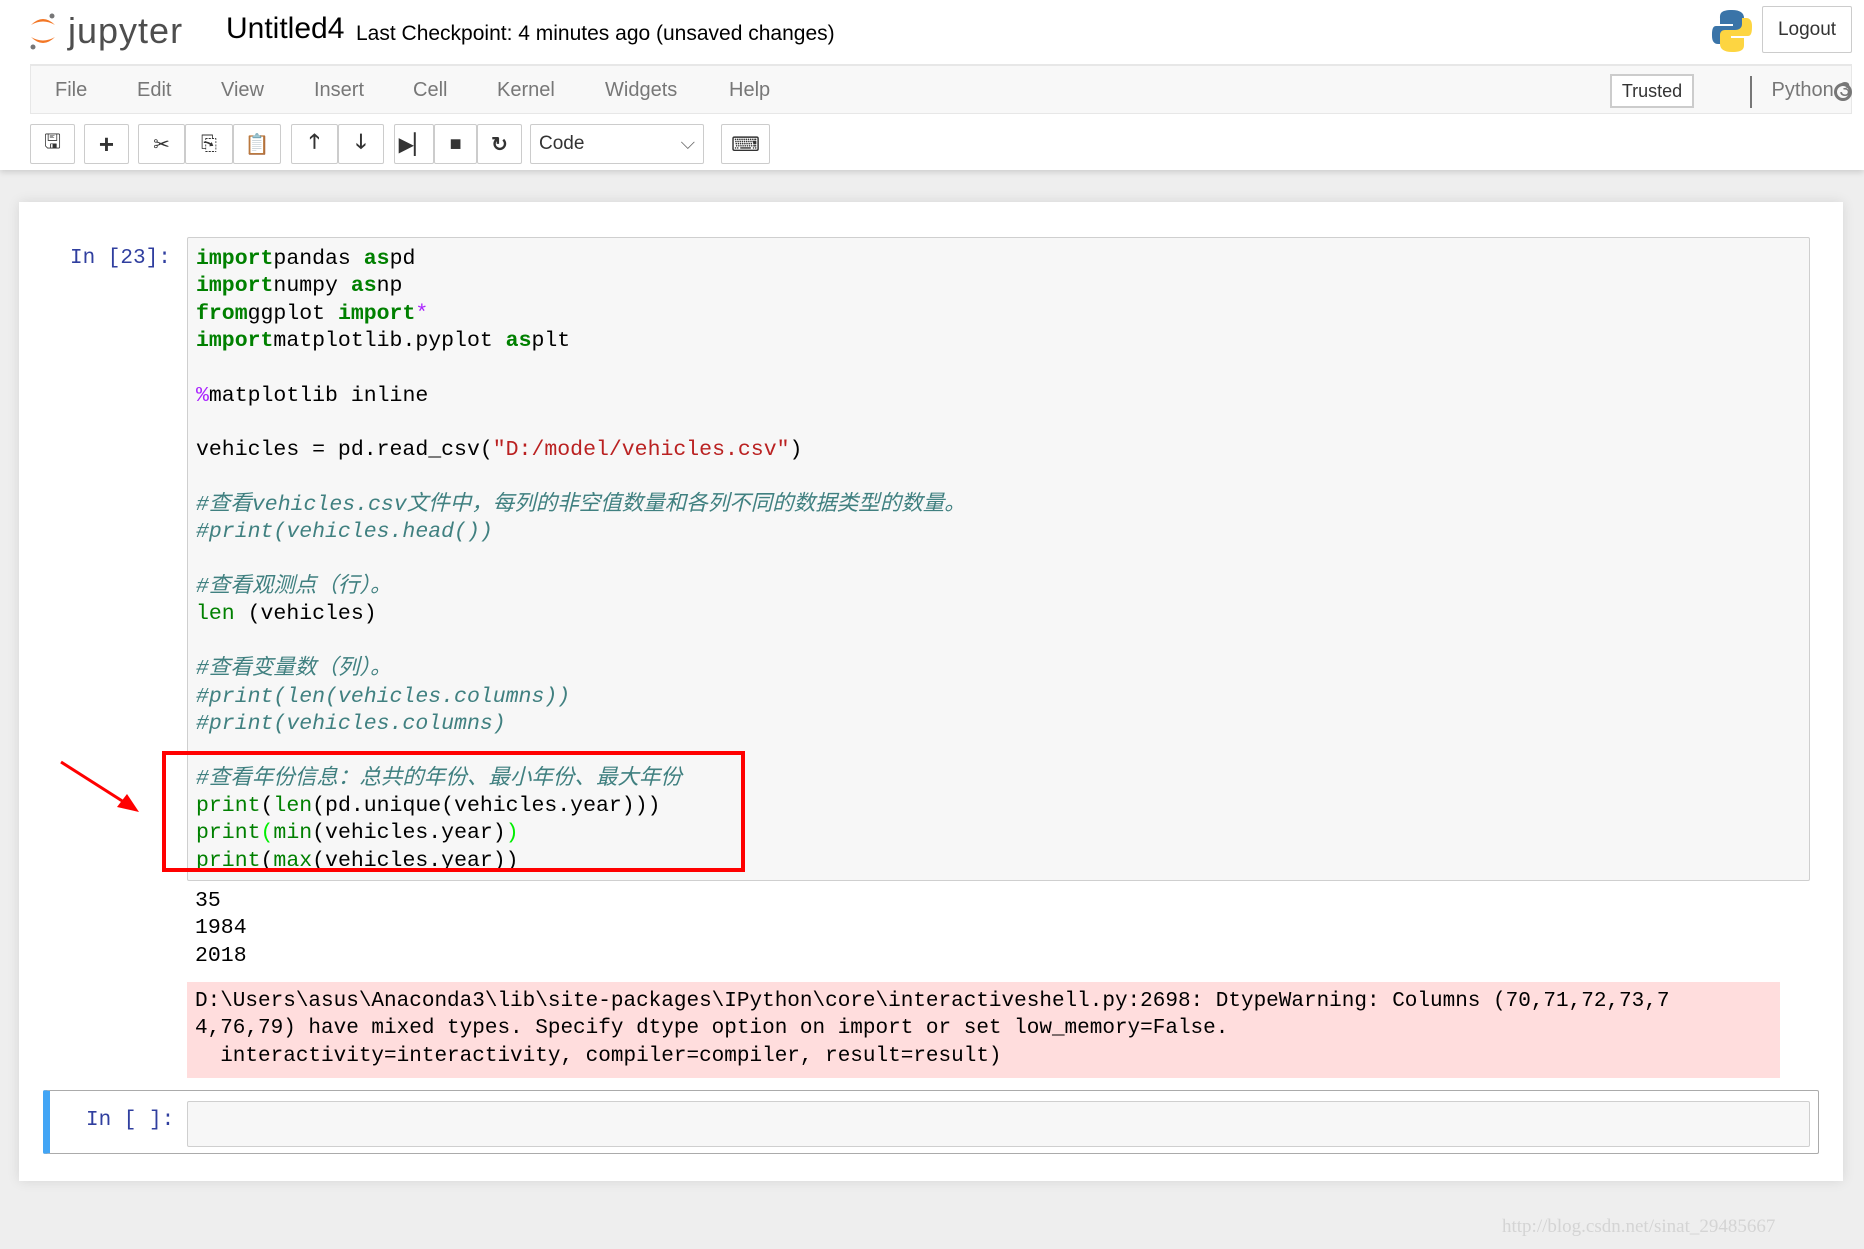  I want to click on code-token: matplotlib inline, so click(318, 395).